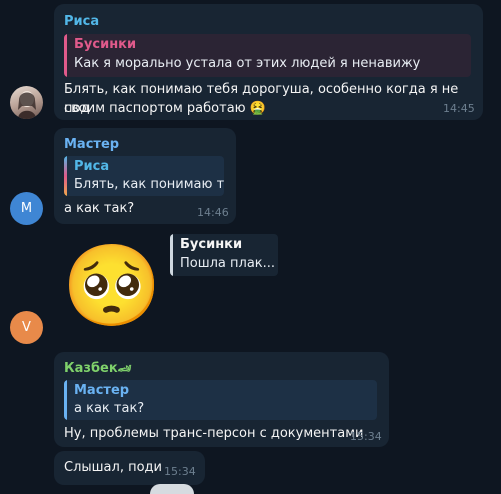 This screenshot has height=494, width=501. I want to click on message-text-line2: своим паспортом работаю 🤮, so click(165, 108).